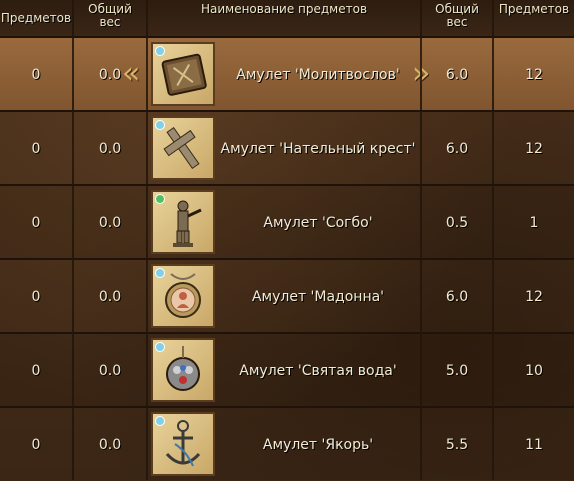 This screenshot has width=574, height=481. Describe the element at coordinates (318, 296) in the screenshot. I see `item-name: Амулет 'Мадонна'` at that location.